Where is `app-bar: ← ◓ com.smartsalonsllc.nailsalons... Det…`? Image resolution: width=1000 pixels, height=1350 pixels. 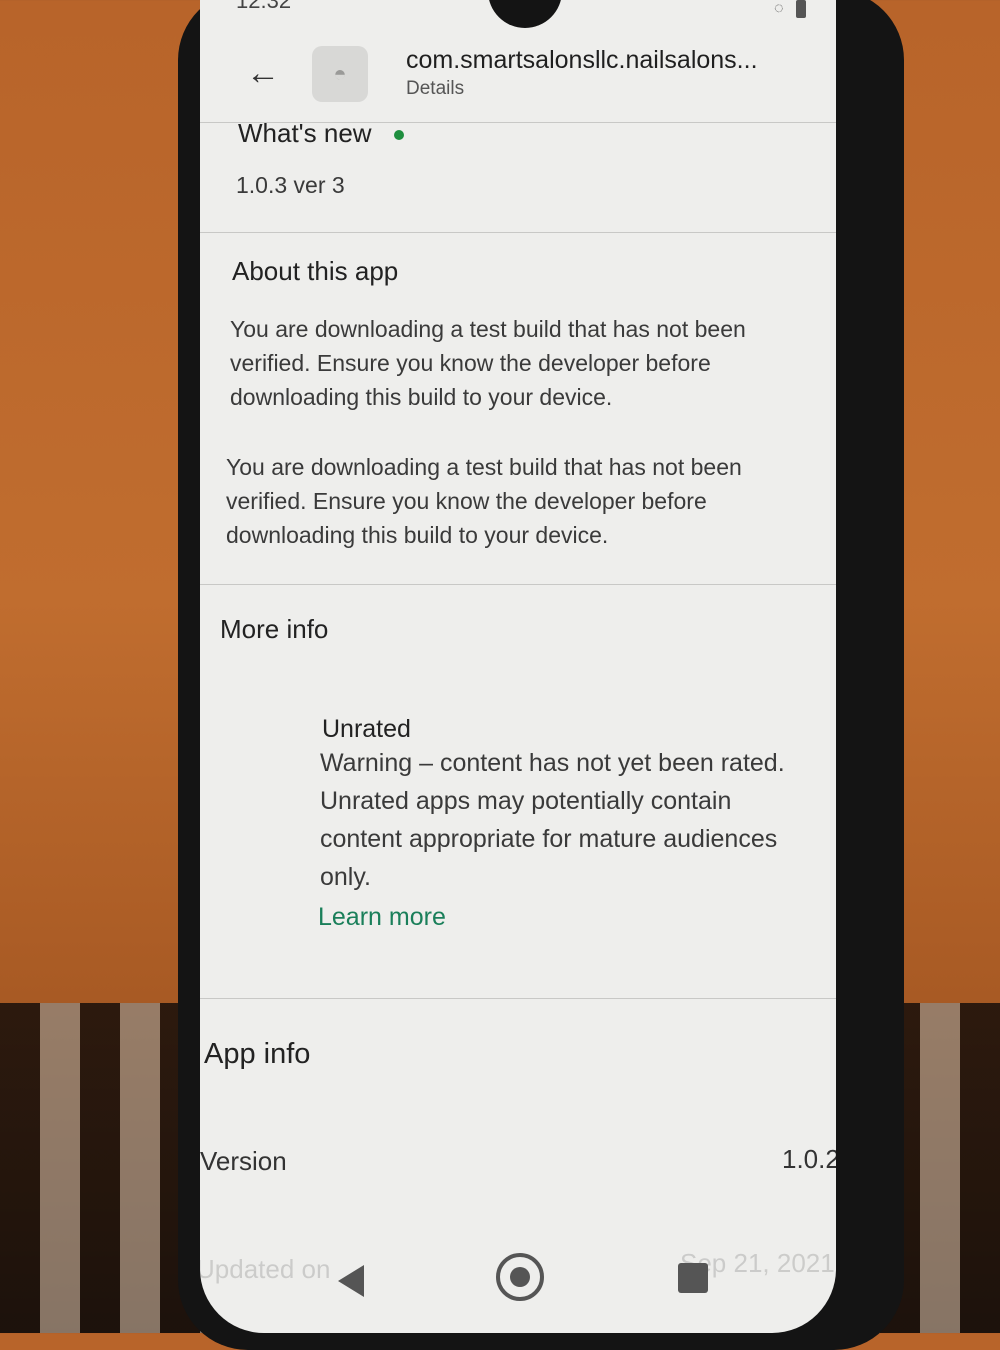
app-bar: ← ◓ com.smartsalonsllc.nailsalons... Det… is located at coordinates (518, 81).